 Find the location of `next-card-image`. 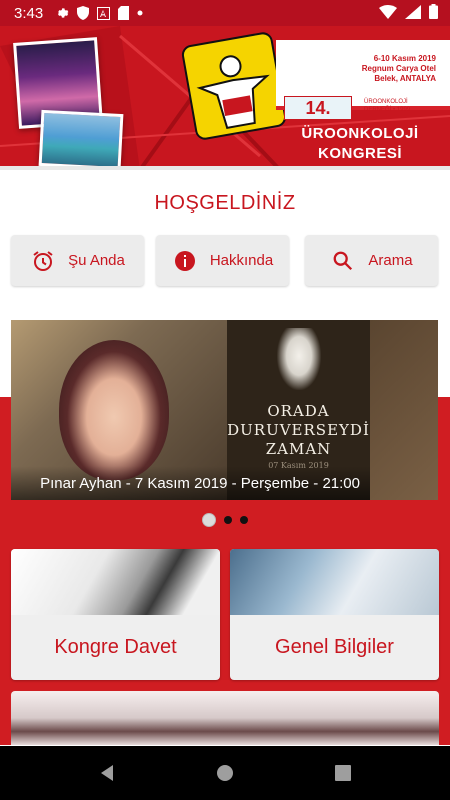

next-card-image is located at coordinates (225, 718).